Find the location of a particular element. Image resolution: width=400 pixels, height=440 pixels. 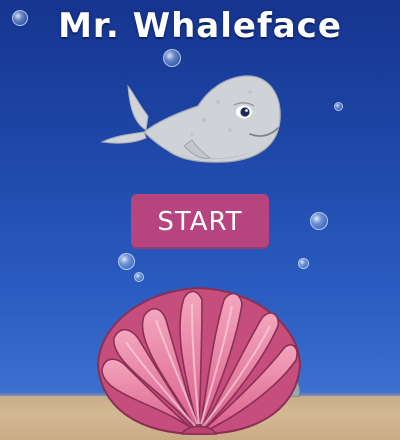

start-button: START is located at coordinates (200, 221).